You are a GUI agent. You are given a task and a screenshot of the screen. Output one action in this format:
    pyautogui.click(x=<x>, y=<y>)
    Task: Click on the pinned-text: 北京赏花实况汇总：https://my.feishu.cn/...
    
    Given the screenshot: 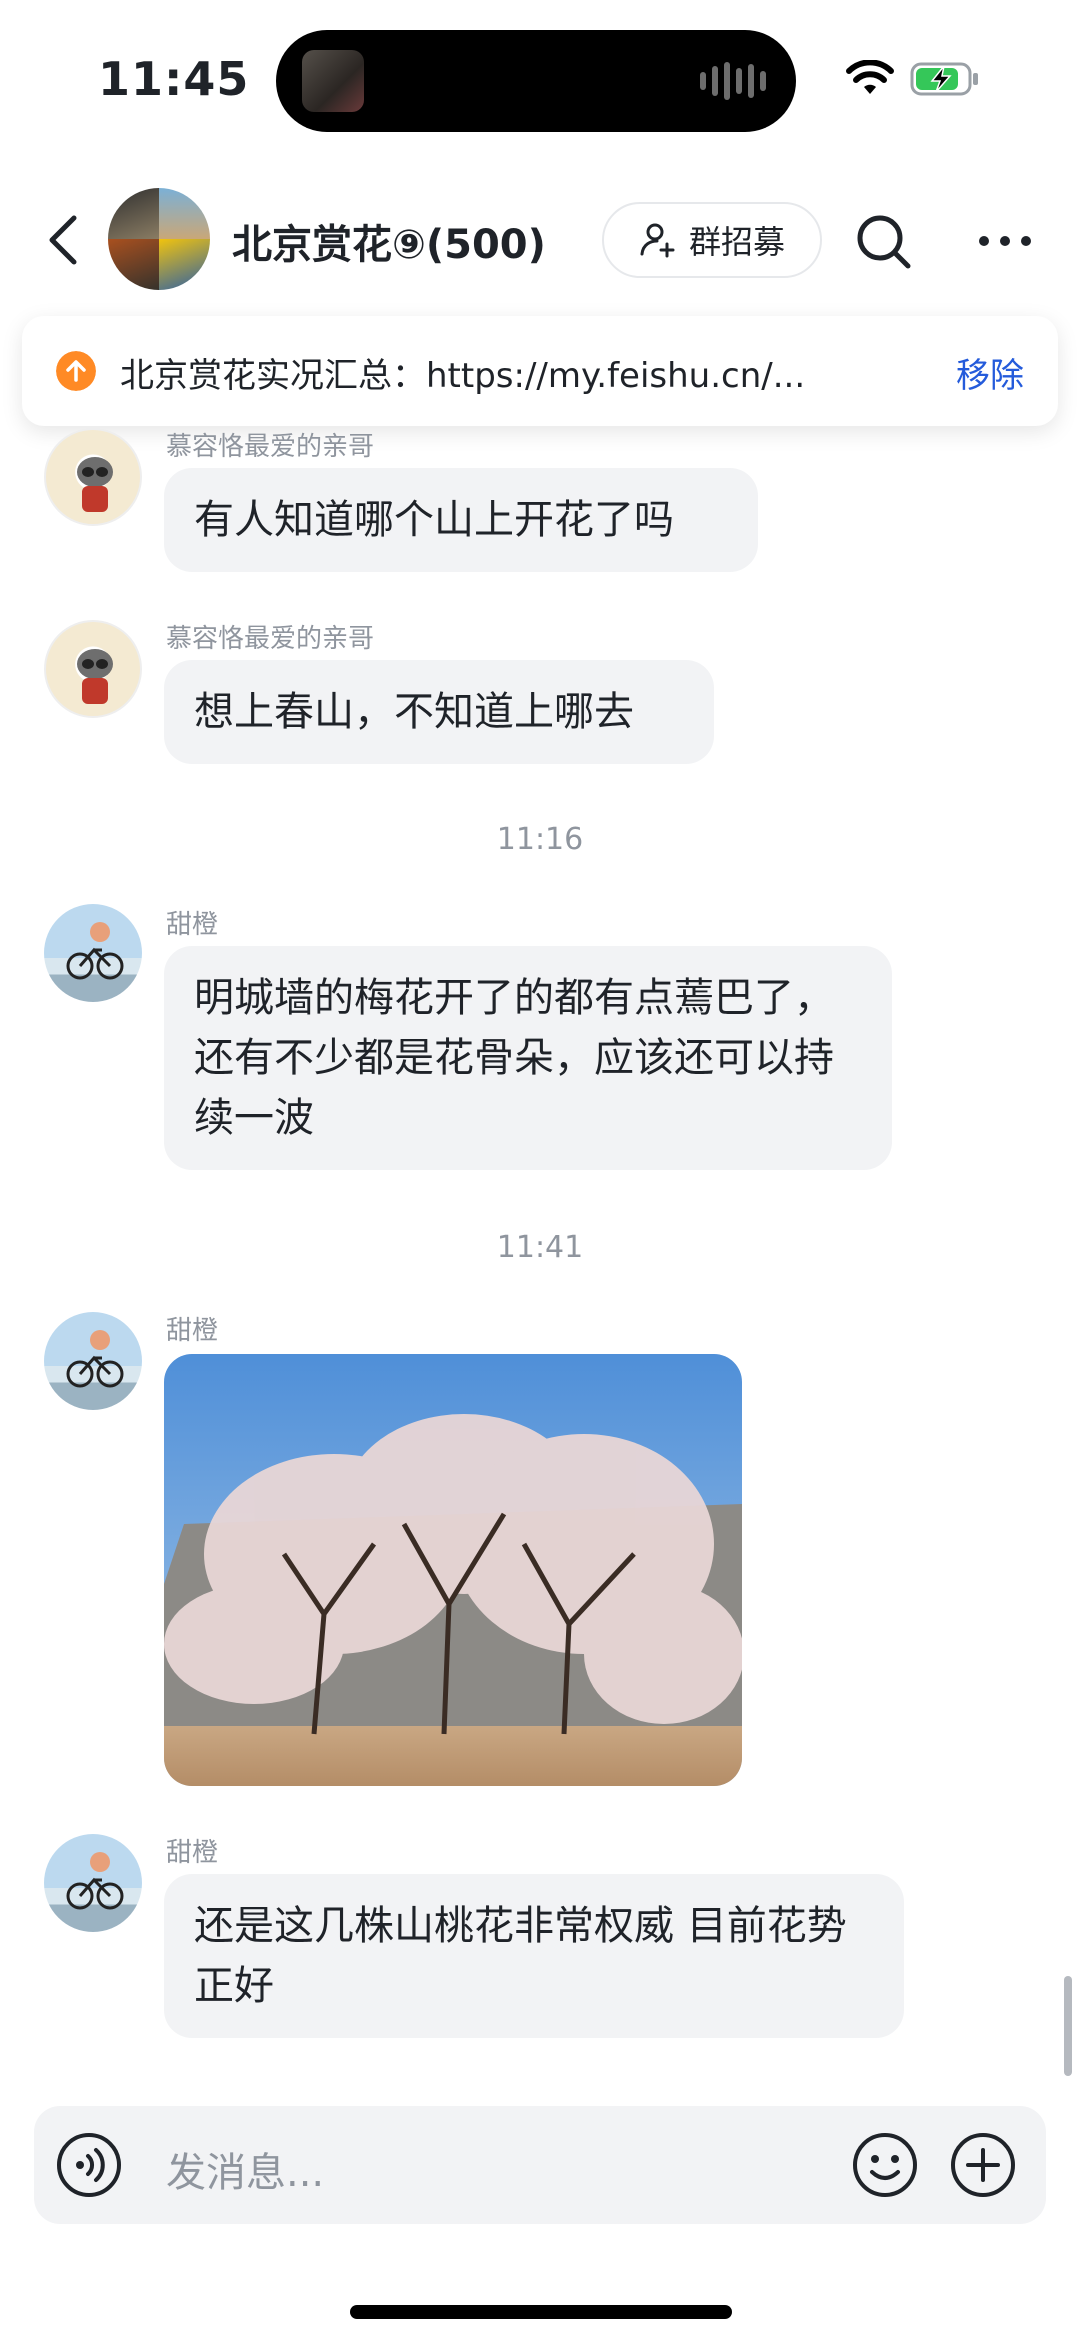 What is the action you would take?
    pyautogui.click(x=463, y=376)
    